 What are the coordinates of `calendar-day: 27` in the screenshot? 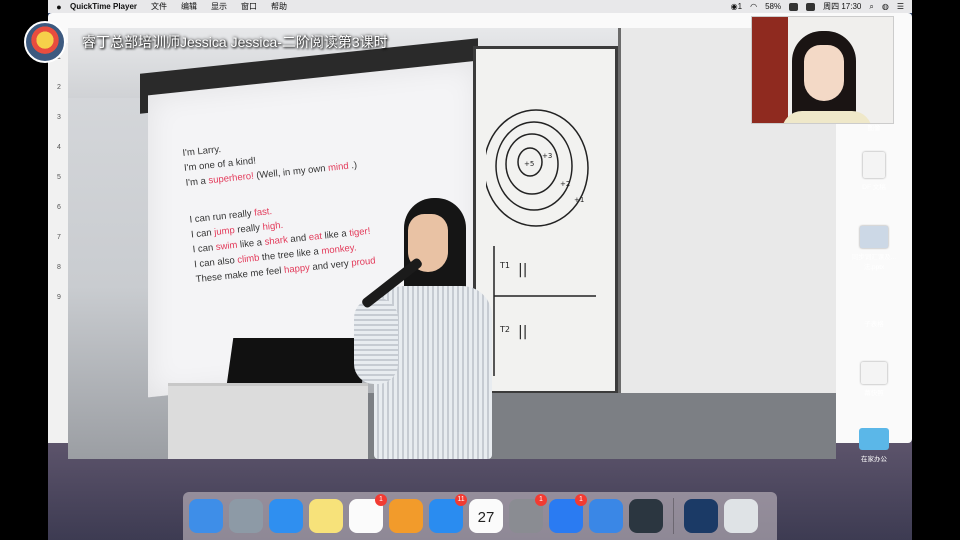 It's located at (486, 517).